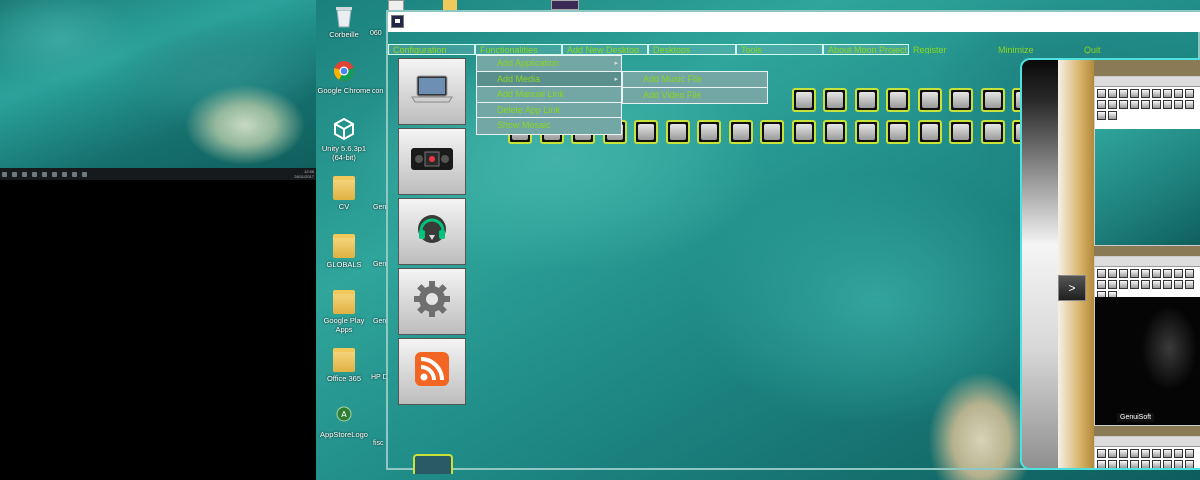  I want to click on desktop-icon-label-truncated: fisc, so click(378, 443).